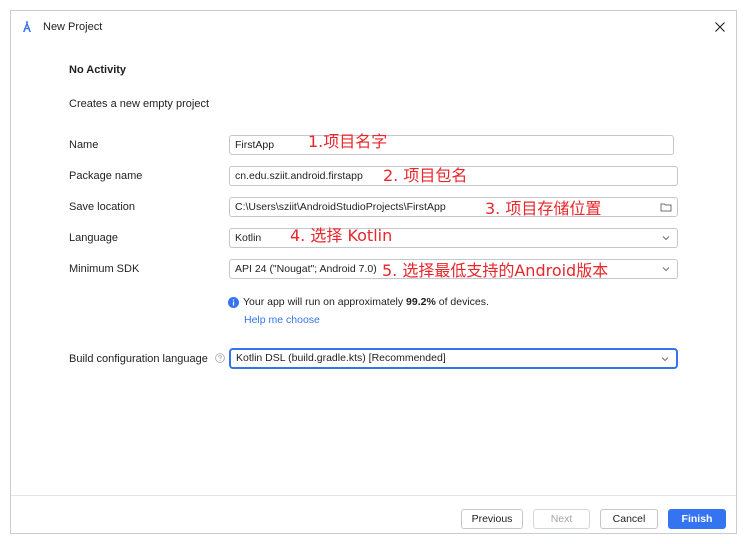 This screenshot has width=747, height=544. I want to click on help-me-choose-link: Help me choose, so click(282, 320).